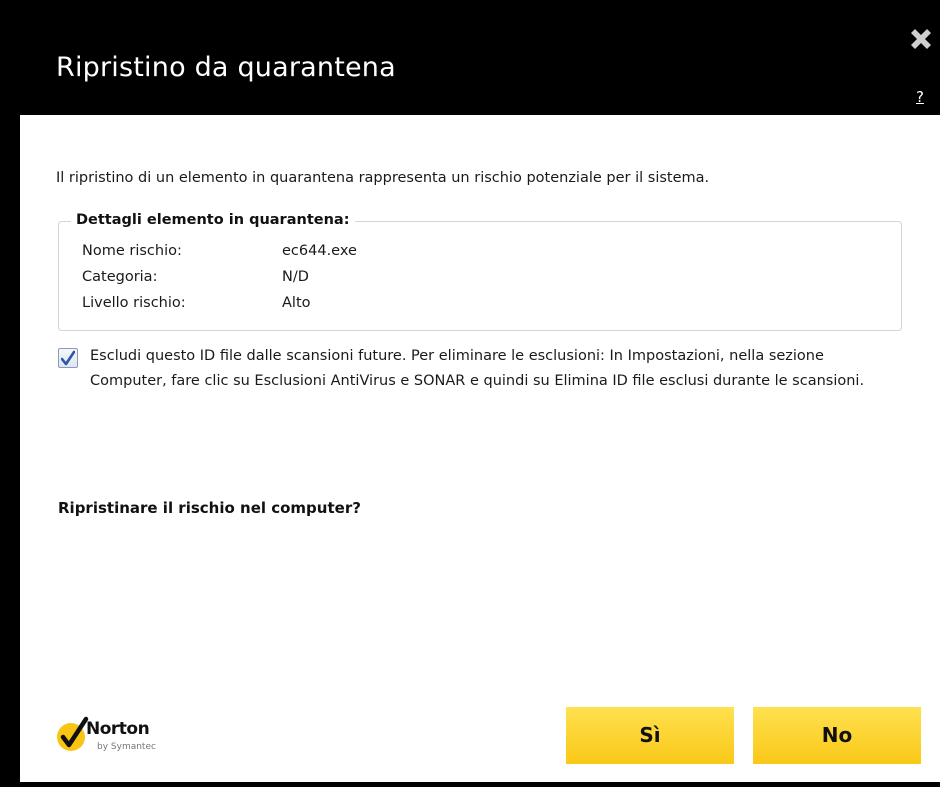  I want to click on detail-row-category: Categoria: N/D, so click(195, 277).